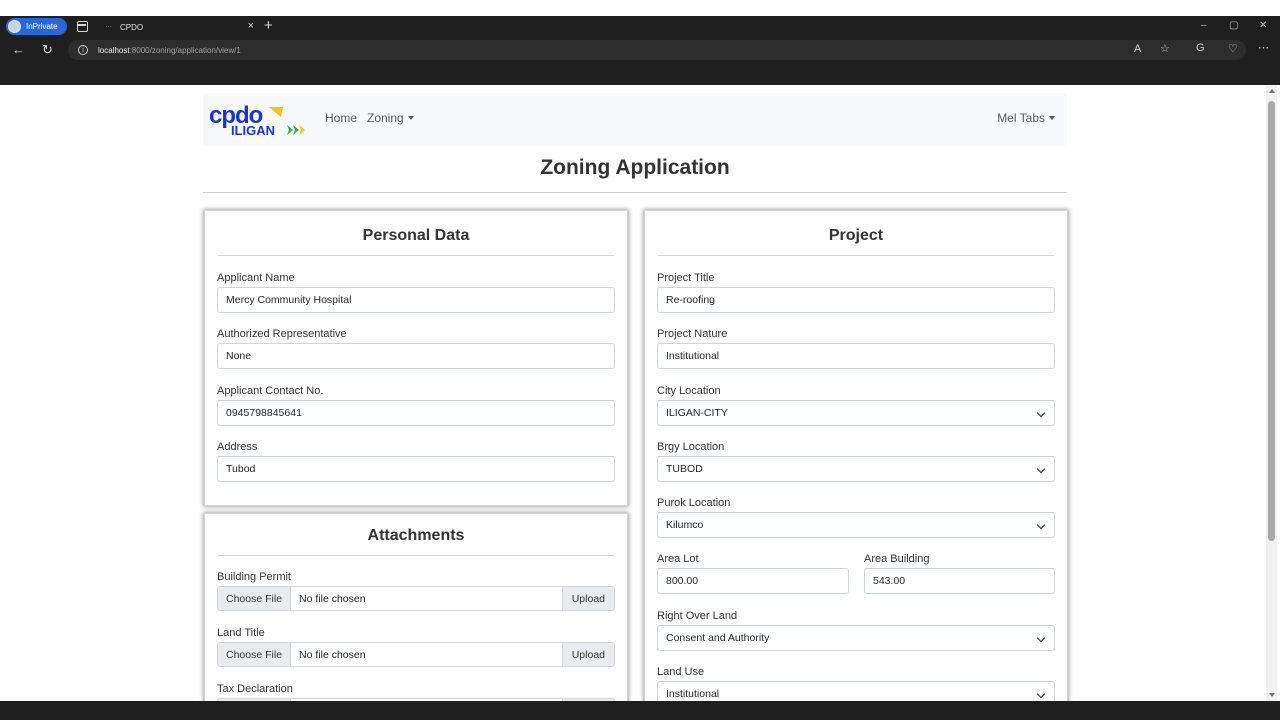 The image size is (1280, 720). What do you see at coordinates (897, 559) in the screenshot?
I see `area-building-label: Area Building` at bounding box center [897, 559].